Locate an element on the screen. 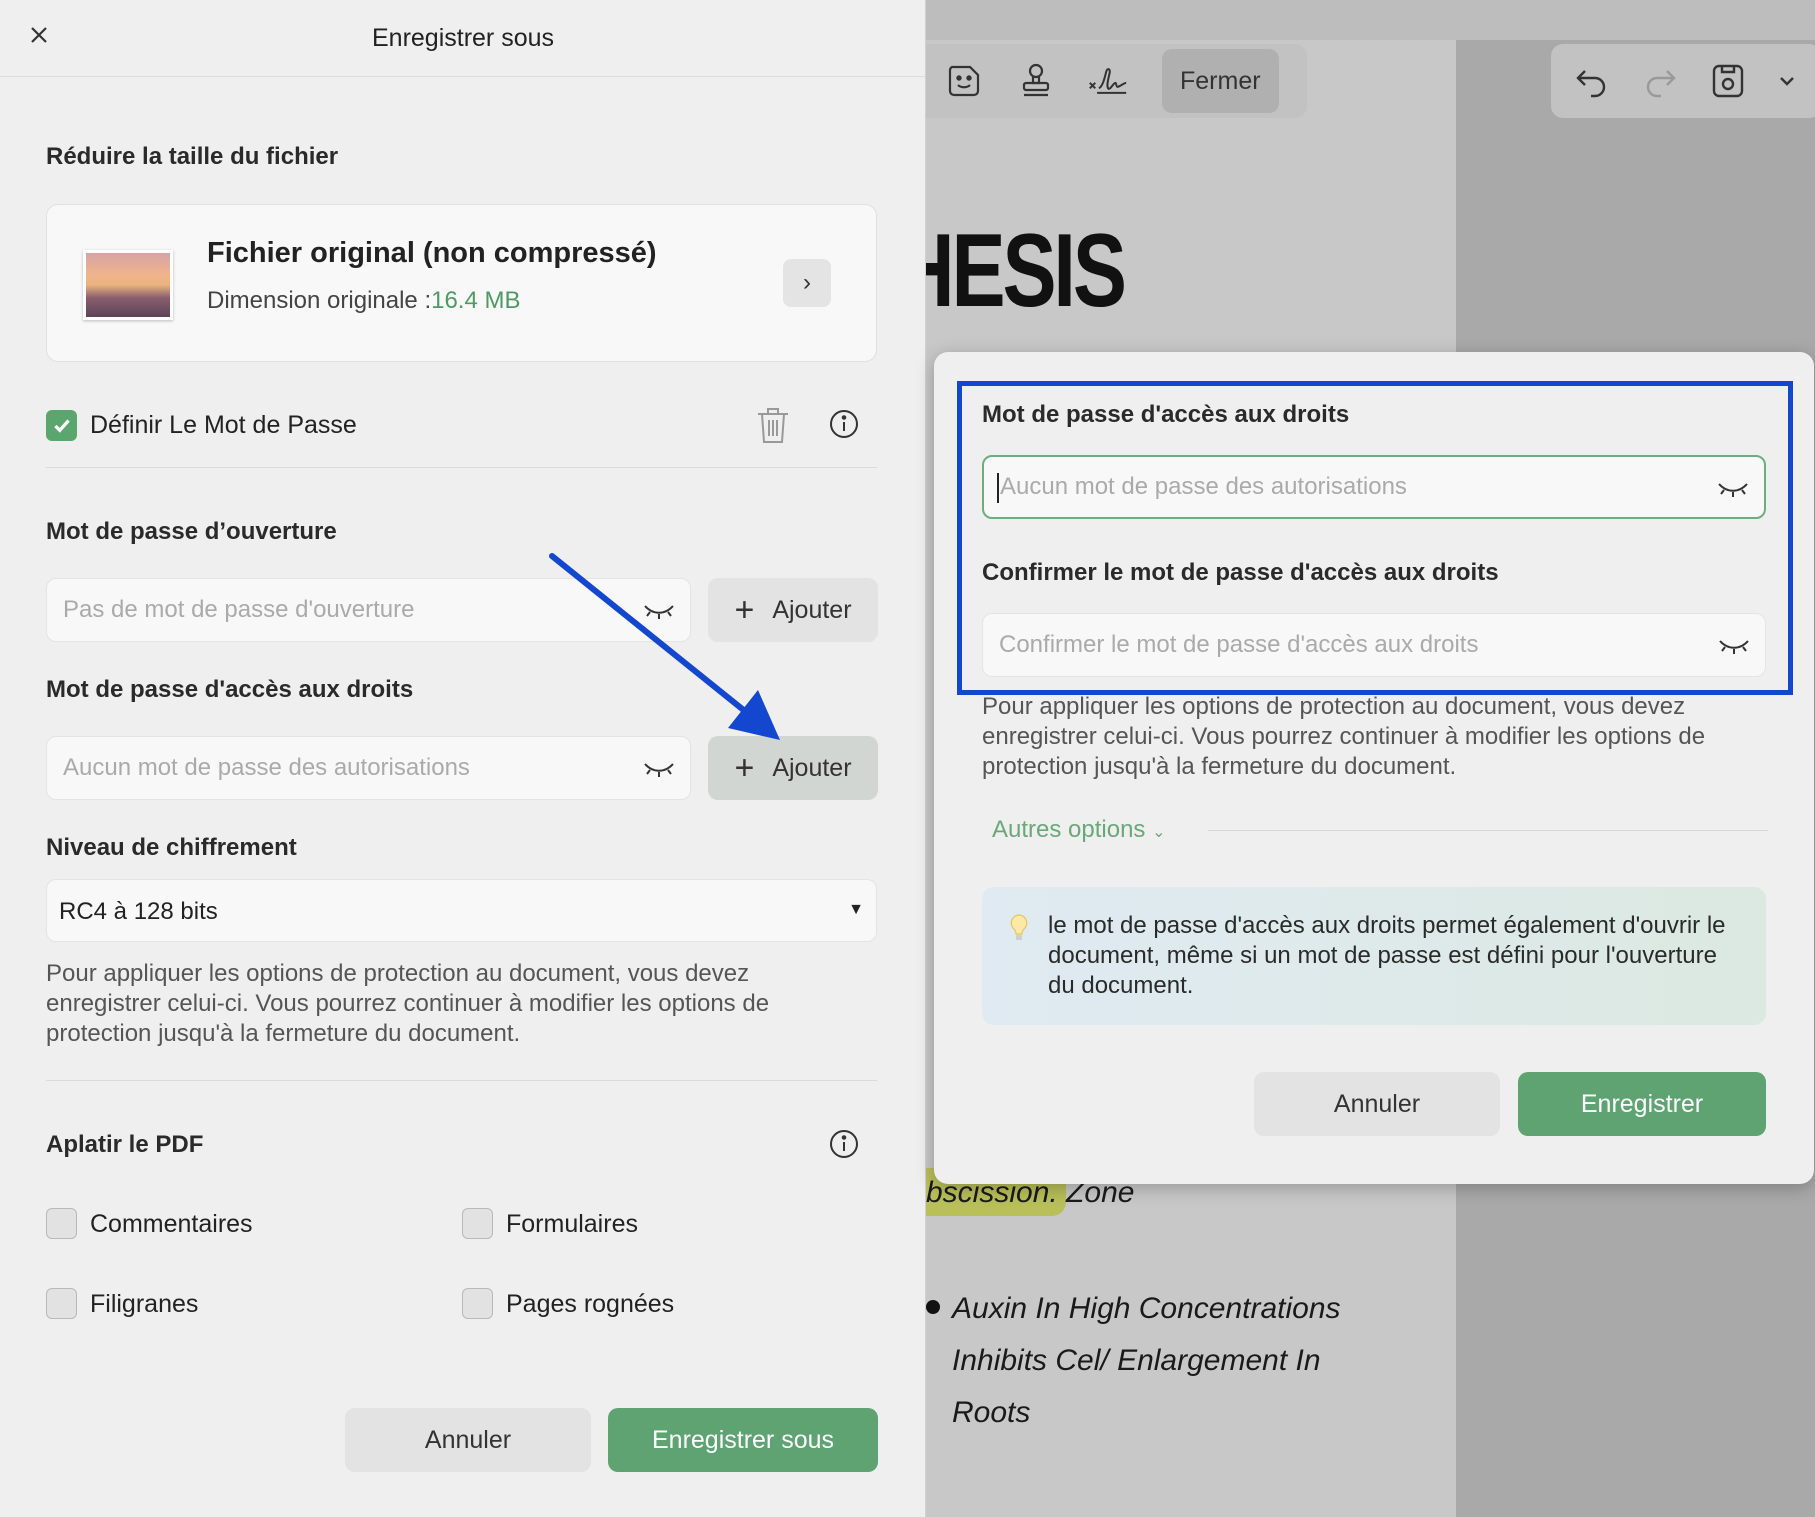  permissions-password-title: Mot de passe d'accès aux droits is located at coordinates (230, 689).